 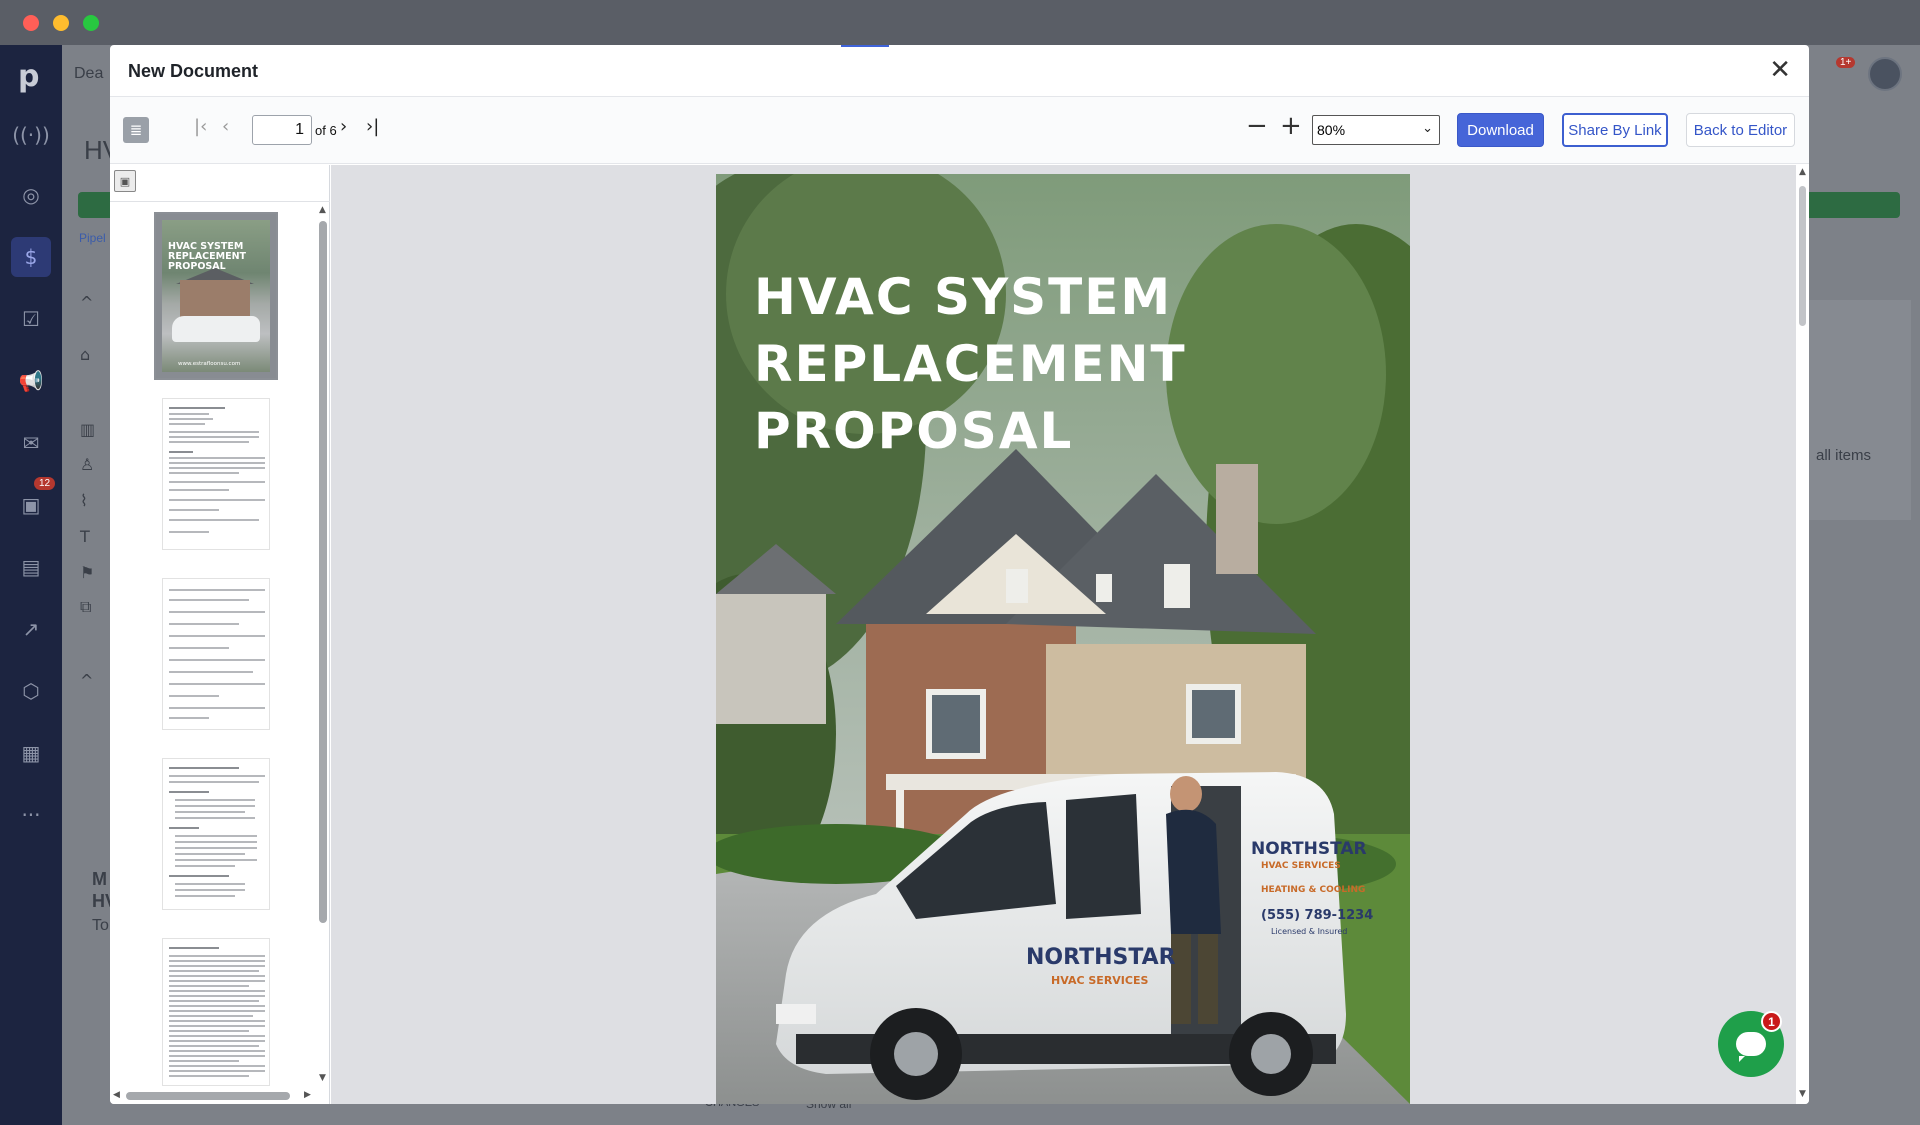 I want to click on van-tagline: HEATING & COOLING, so click(x=1313, y=890).